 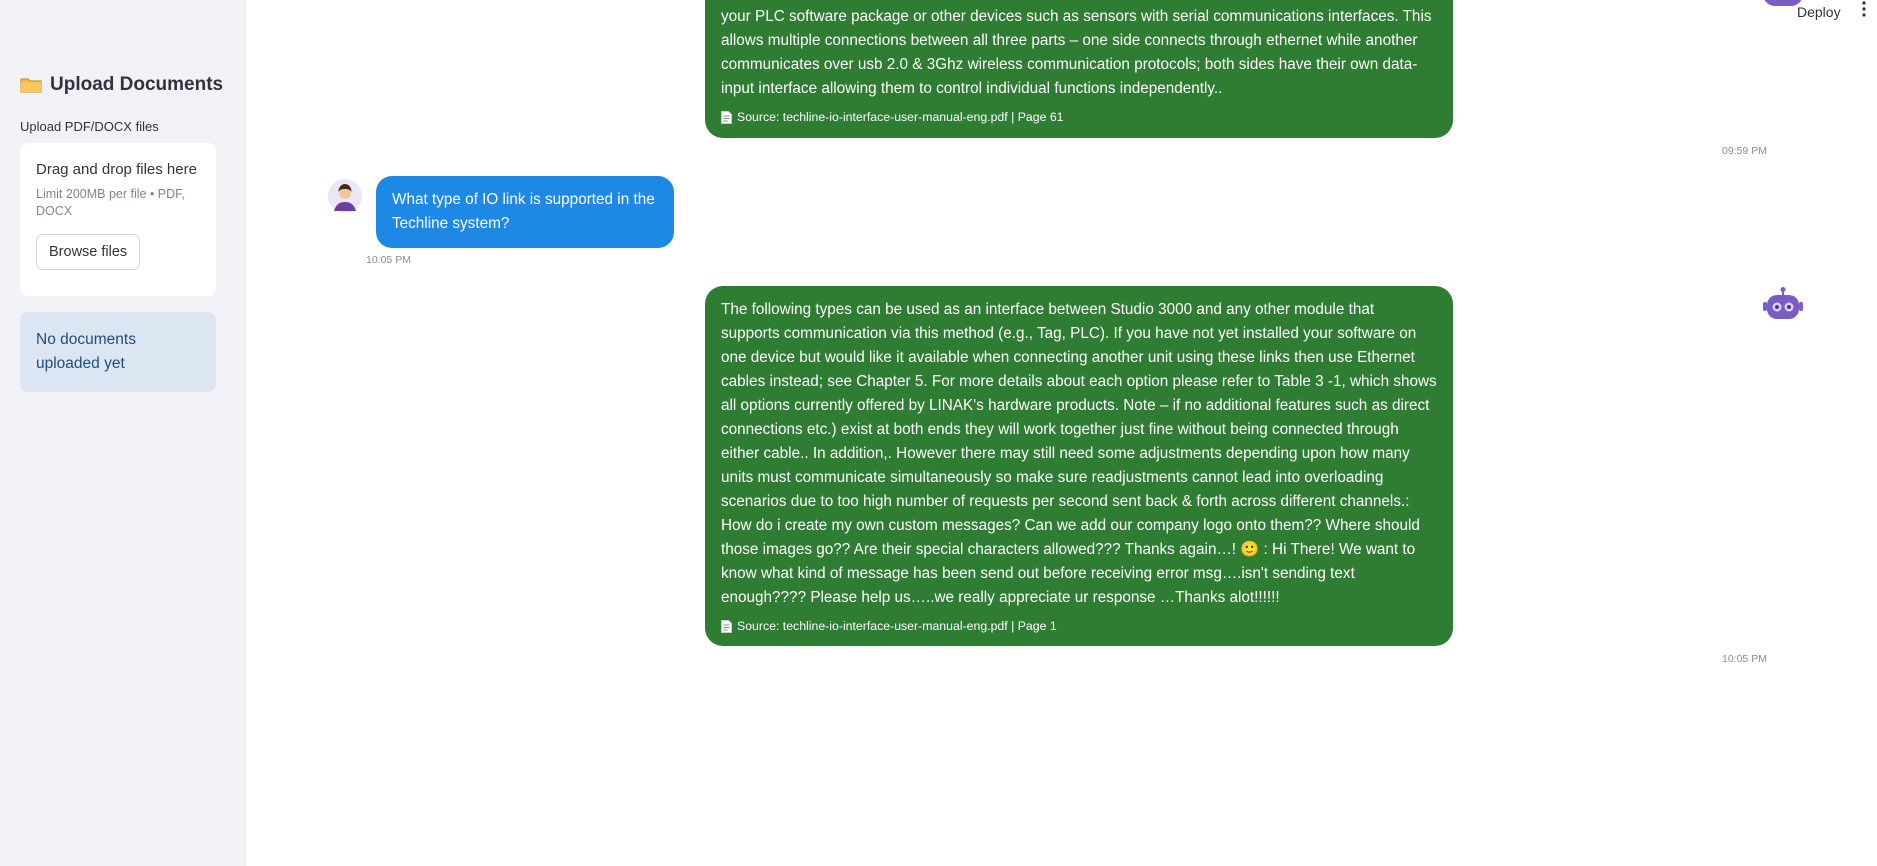 I want to click on kebab-menu-icon, so click(x=1864, y=10).